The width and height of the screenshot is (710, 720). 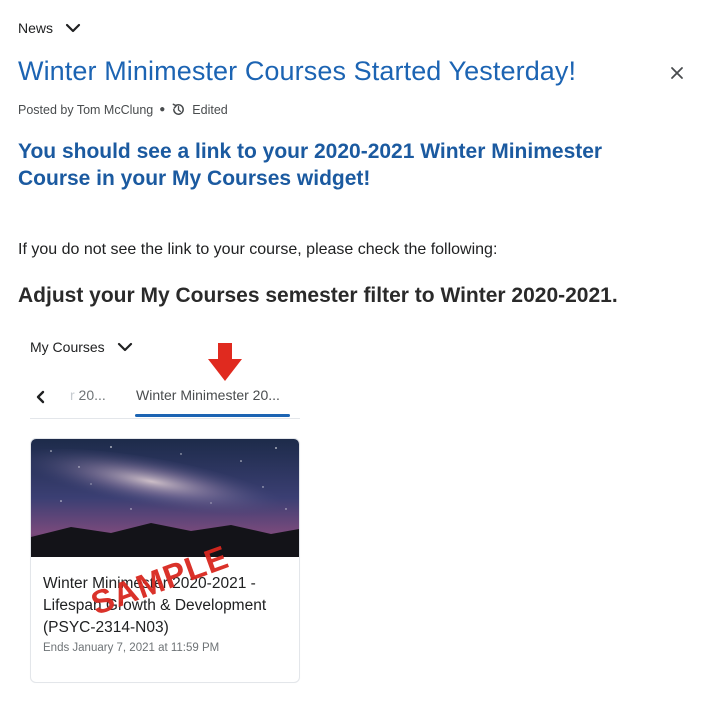 What do you see at coordinates (165, 498) in the screenshot?
I see `course-image` at bounding box center [165, 498].